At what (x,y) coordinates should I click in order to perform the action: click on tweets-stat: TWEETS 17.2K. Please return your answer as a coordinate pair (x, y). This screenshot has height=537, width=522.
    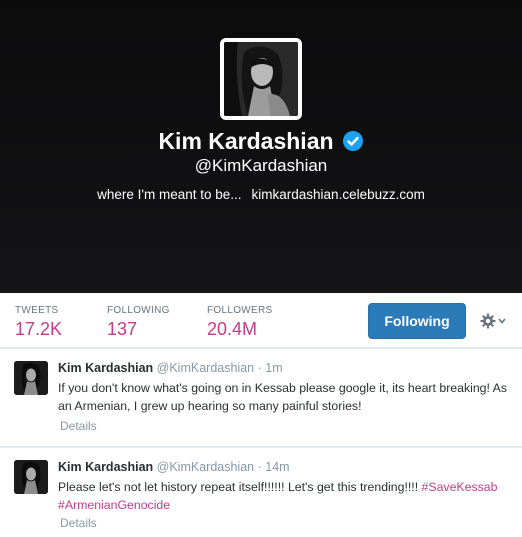
    Looking at the image, I should click on (38, 322).